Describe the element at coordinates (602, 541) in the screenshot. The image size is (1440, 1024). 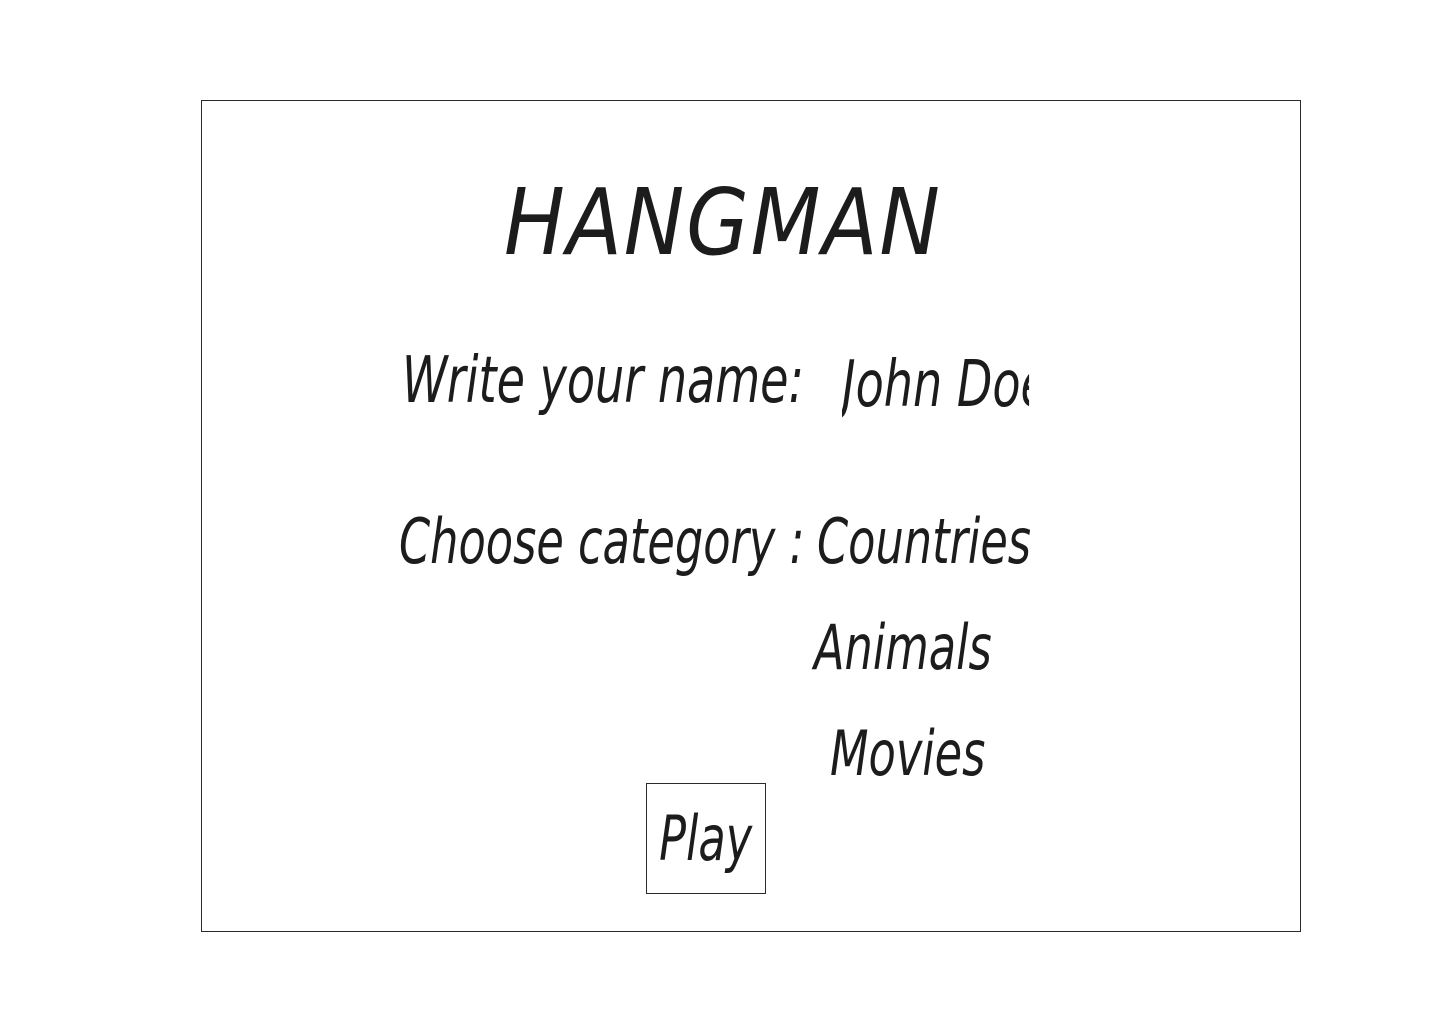
I see `category-label: Choose category :` at that location.